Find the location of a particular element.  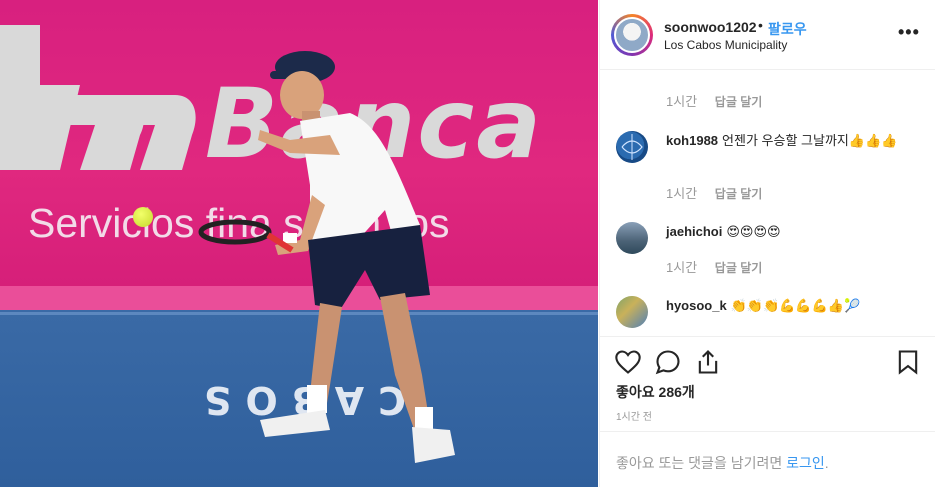

story-ring is located at coordinates (632, 35).